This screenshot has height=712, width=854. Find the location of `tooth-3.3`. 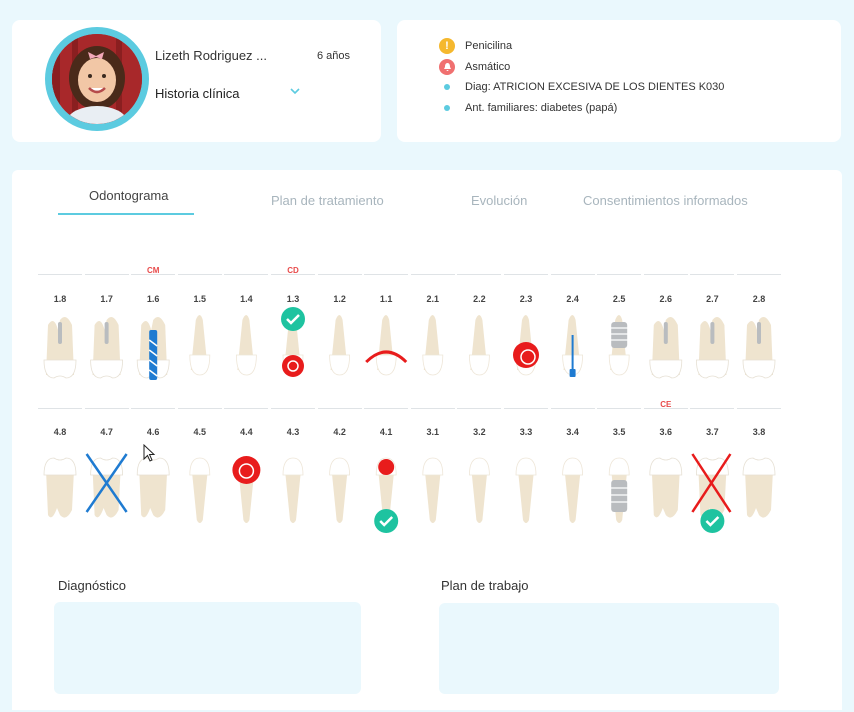

tooth-3.3 is located at coordinates (526, 490).